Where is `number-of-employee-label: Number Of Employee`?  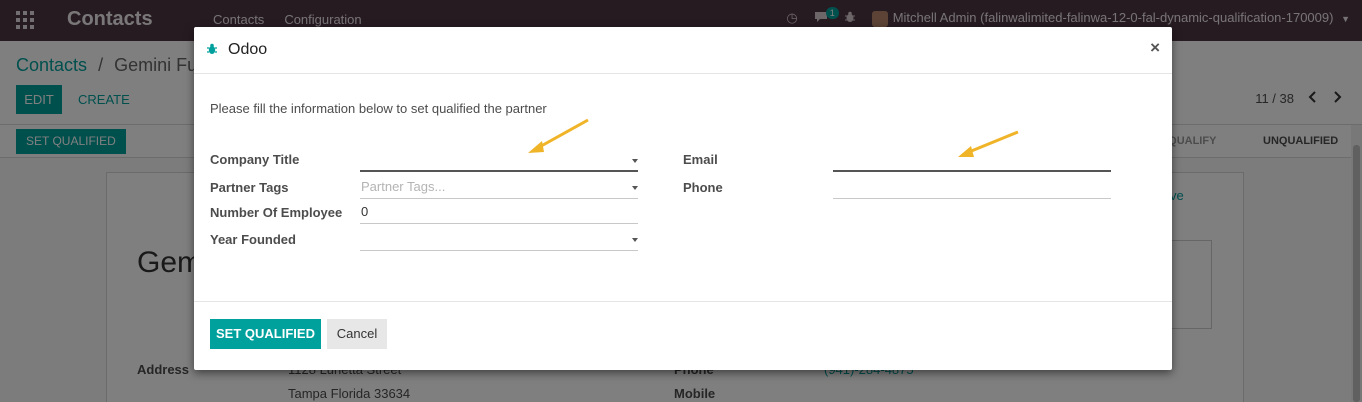 number-of-employee-label: Number Of Employee is located at coordinates (276, 212).